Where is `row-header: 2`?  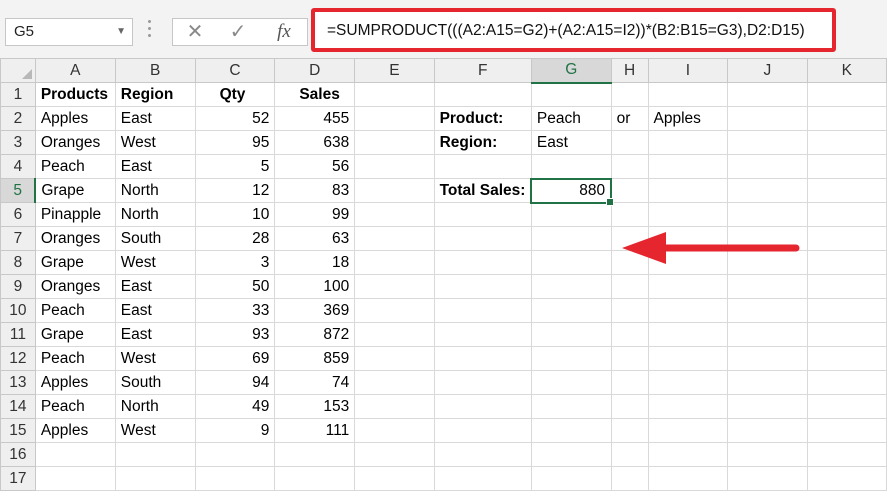
row-header: 2 is located at coordinates (18, 118).